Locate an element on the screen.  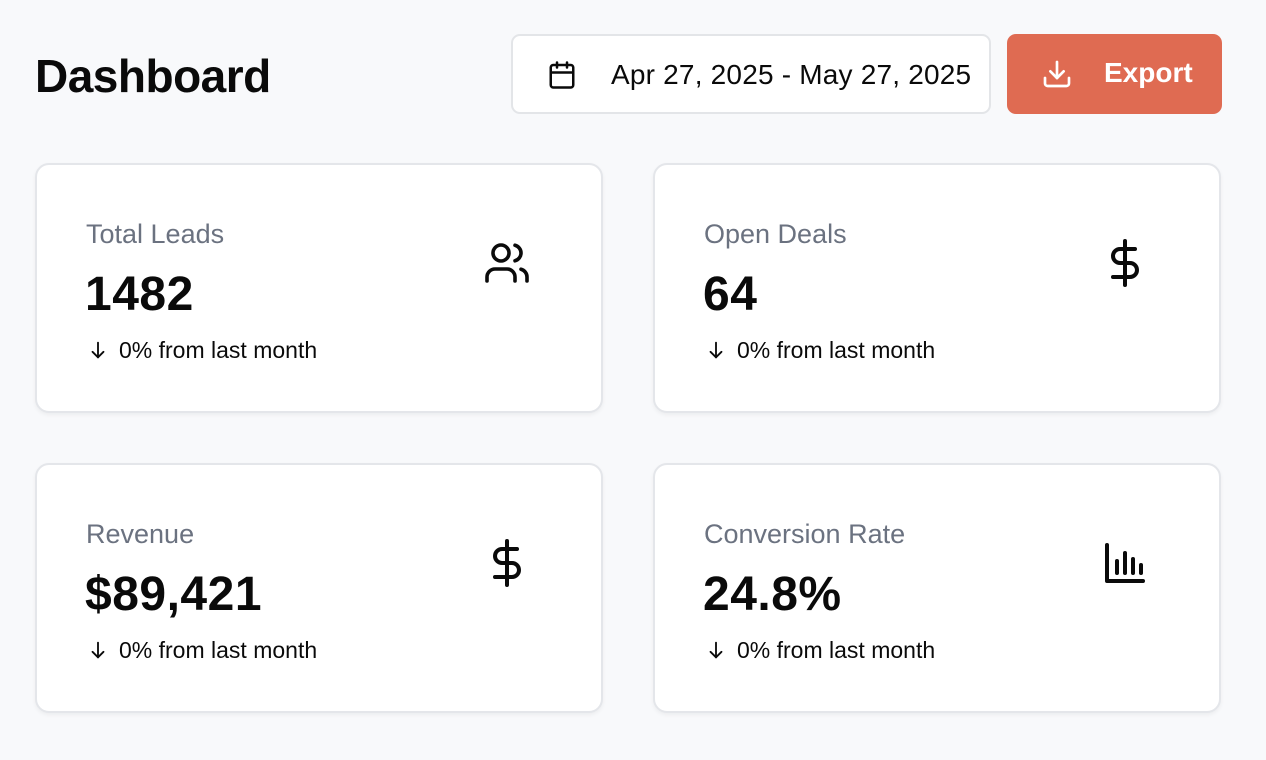
export-button: Export is located at coordinates (1114, 74).